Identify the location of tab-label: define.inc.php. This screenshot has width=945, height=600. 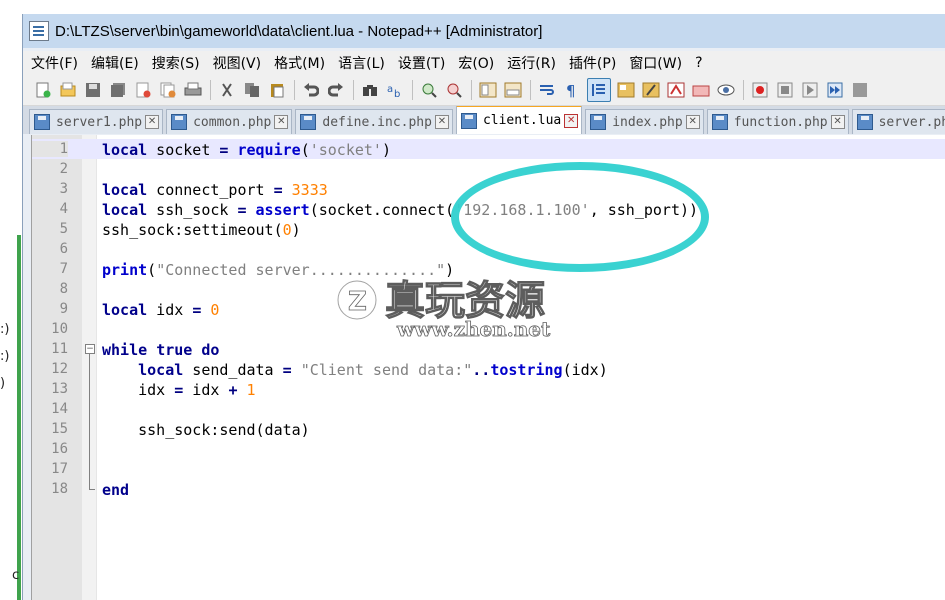
(377, 122).